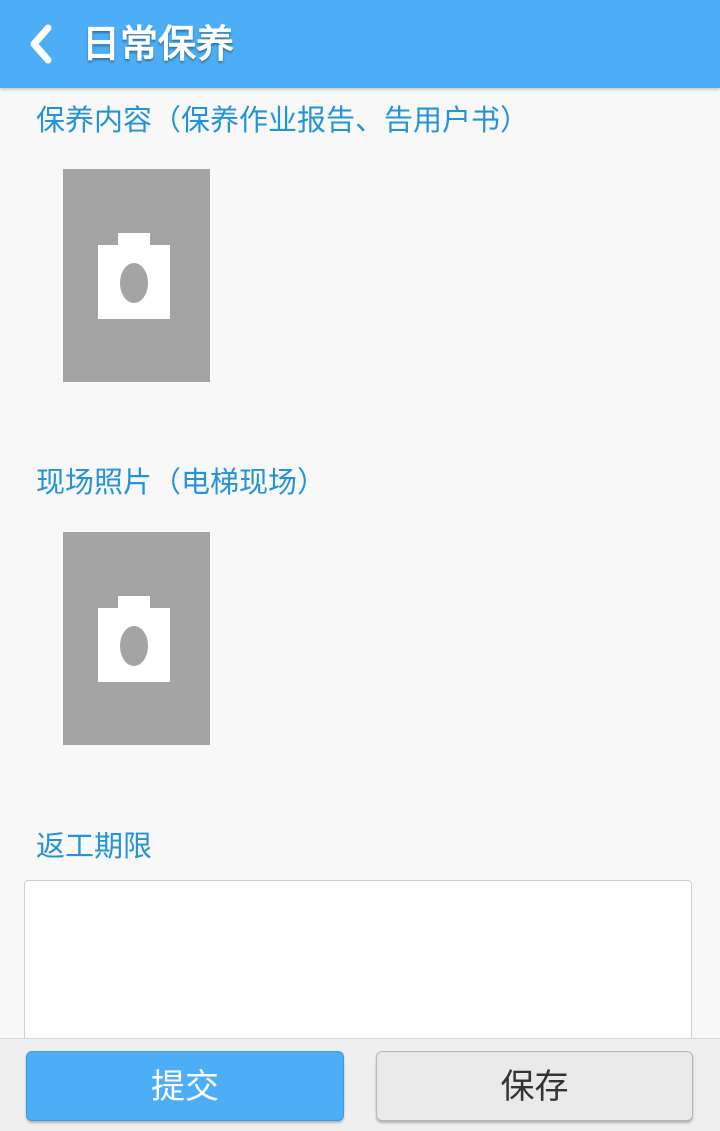 The width and height of the screenshot is (720, 1131). Describe the element at coordinates (360, 1084) in the screenshot. I see `footer-bar: 提交 保存` at that location.